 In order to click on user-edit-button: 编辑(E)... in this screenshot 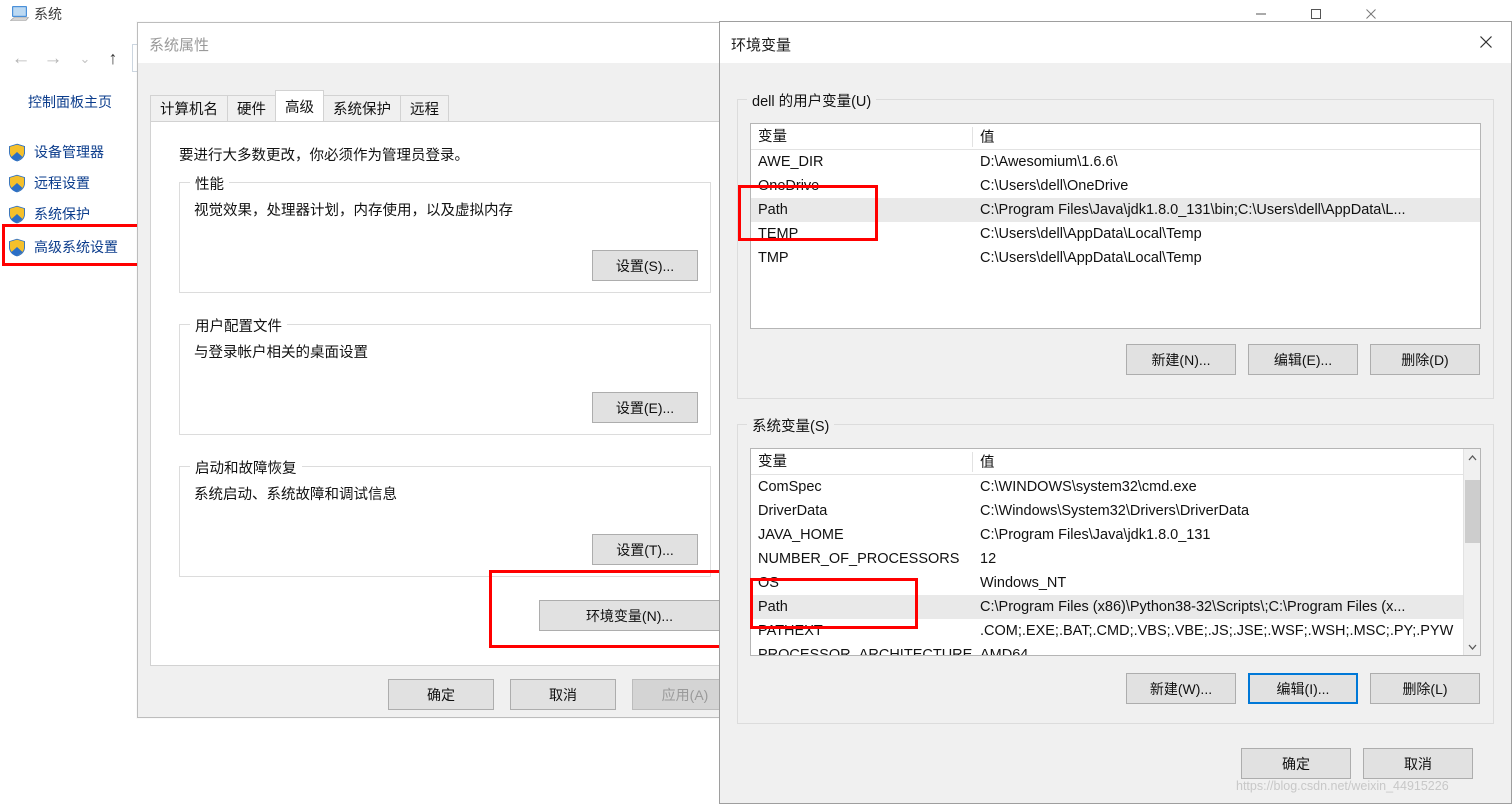, I will do `click(1303, 359)`.